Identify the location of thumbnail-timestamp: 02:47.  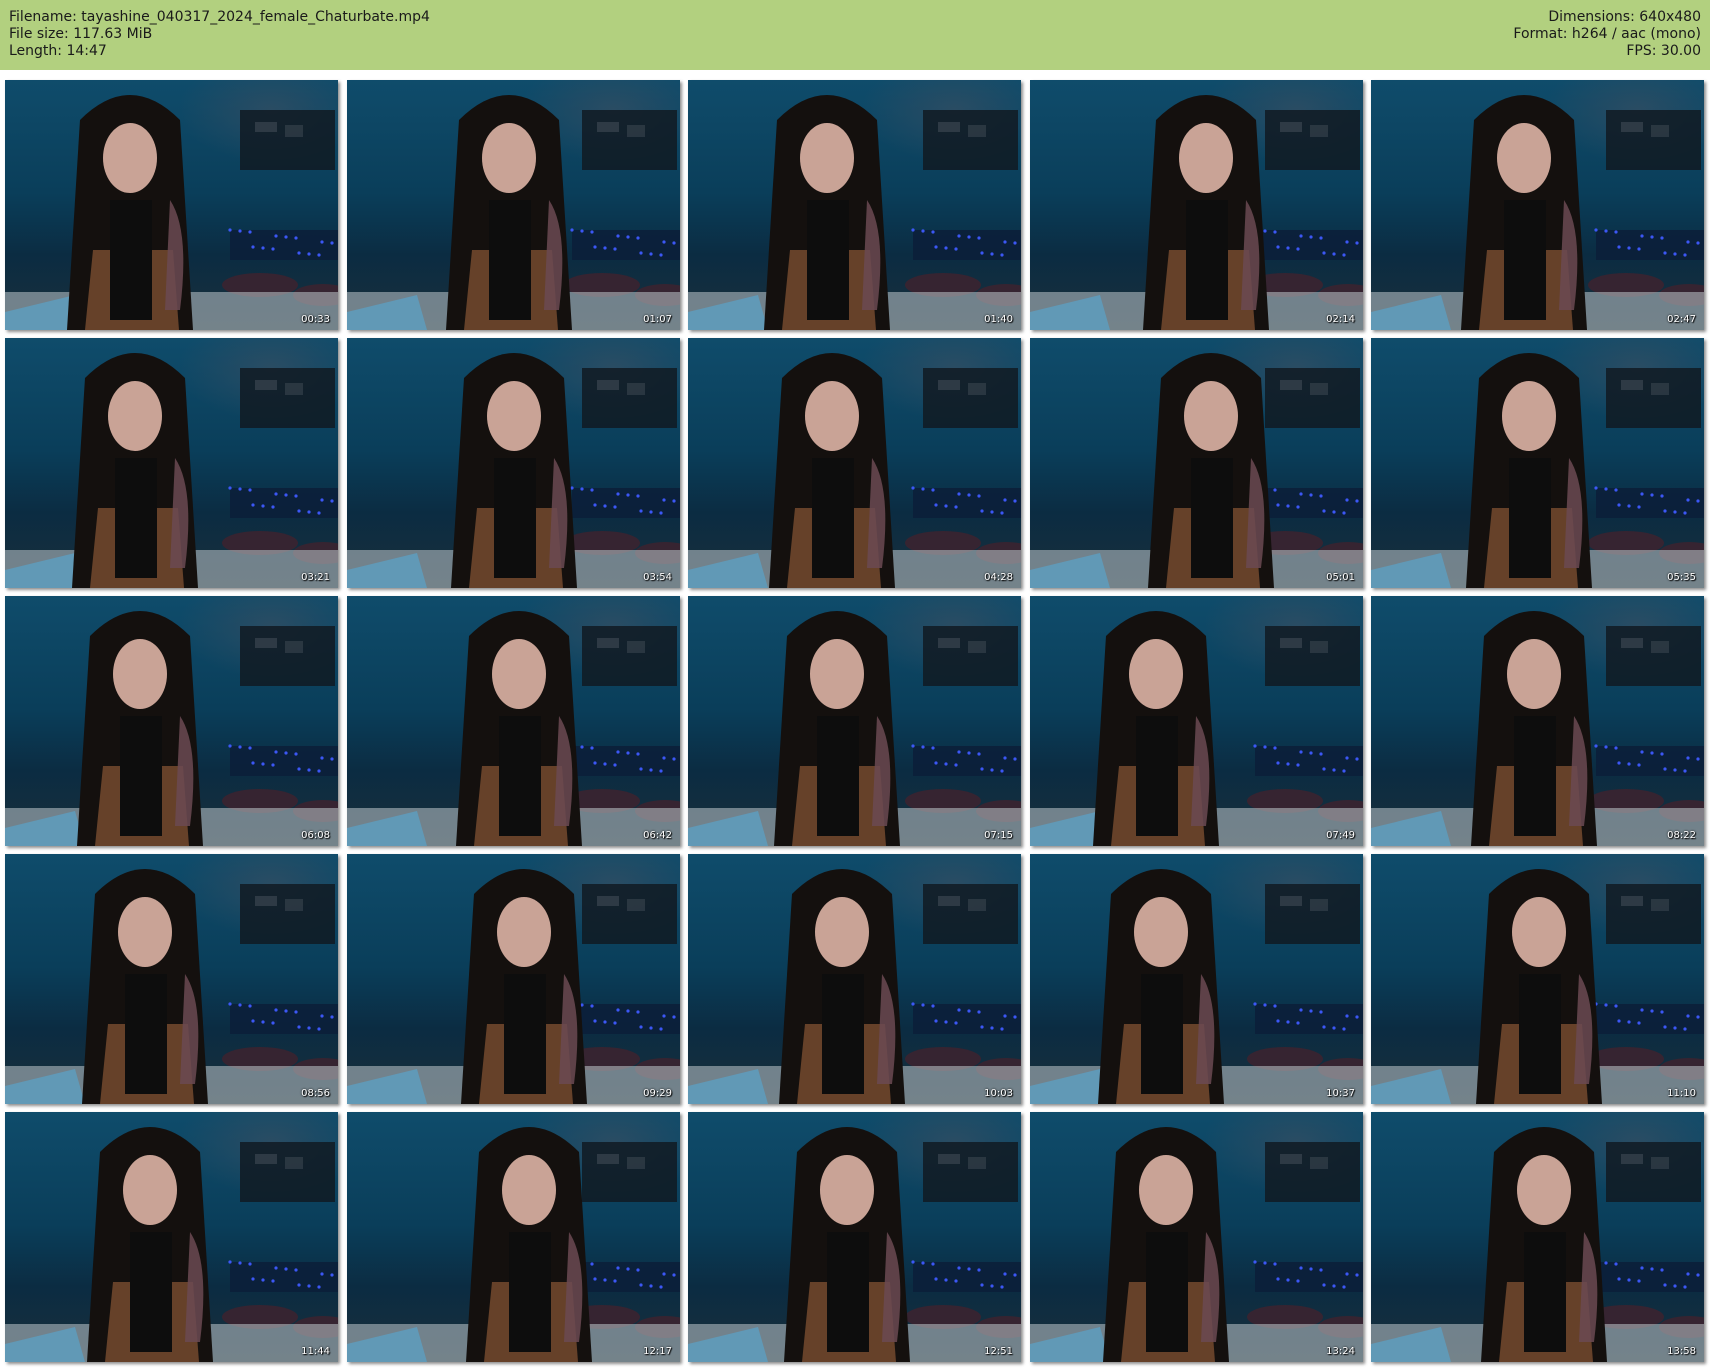
(1681, 319).